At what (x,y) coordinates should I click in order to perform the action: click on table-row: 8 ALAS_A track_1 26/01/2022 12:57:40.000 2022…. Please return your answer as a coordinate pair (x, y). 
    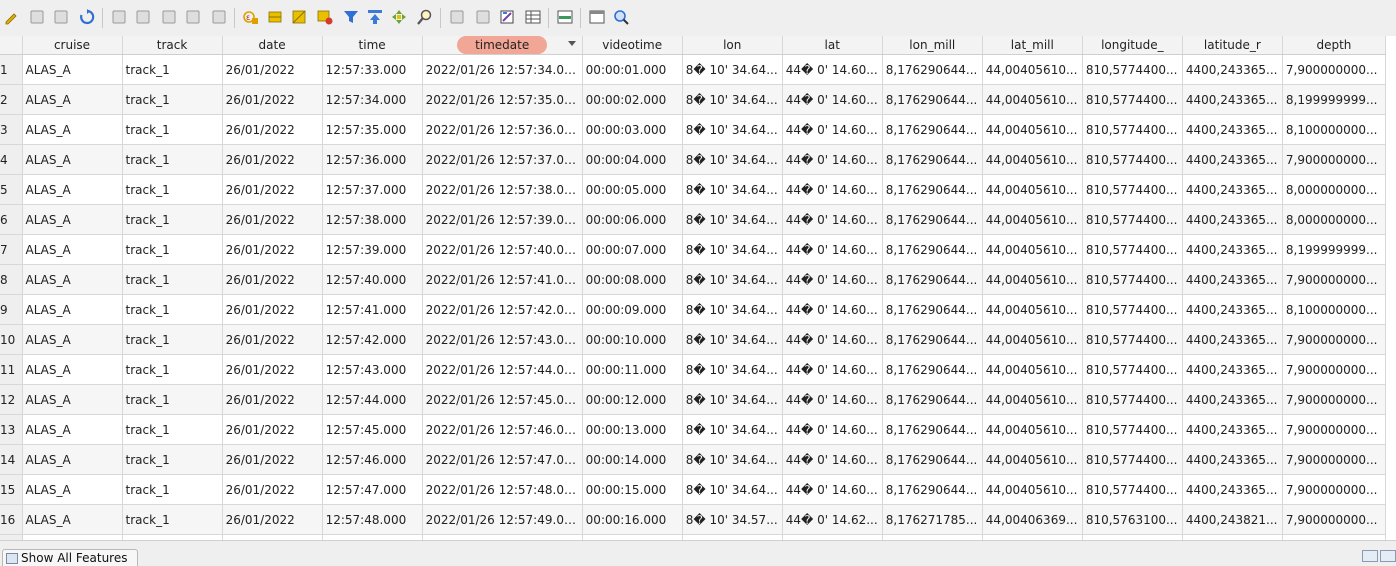
    Looking at the image, I should click on (693, 279).